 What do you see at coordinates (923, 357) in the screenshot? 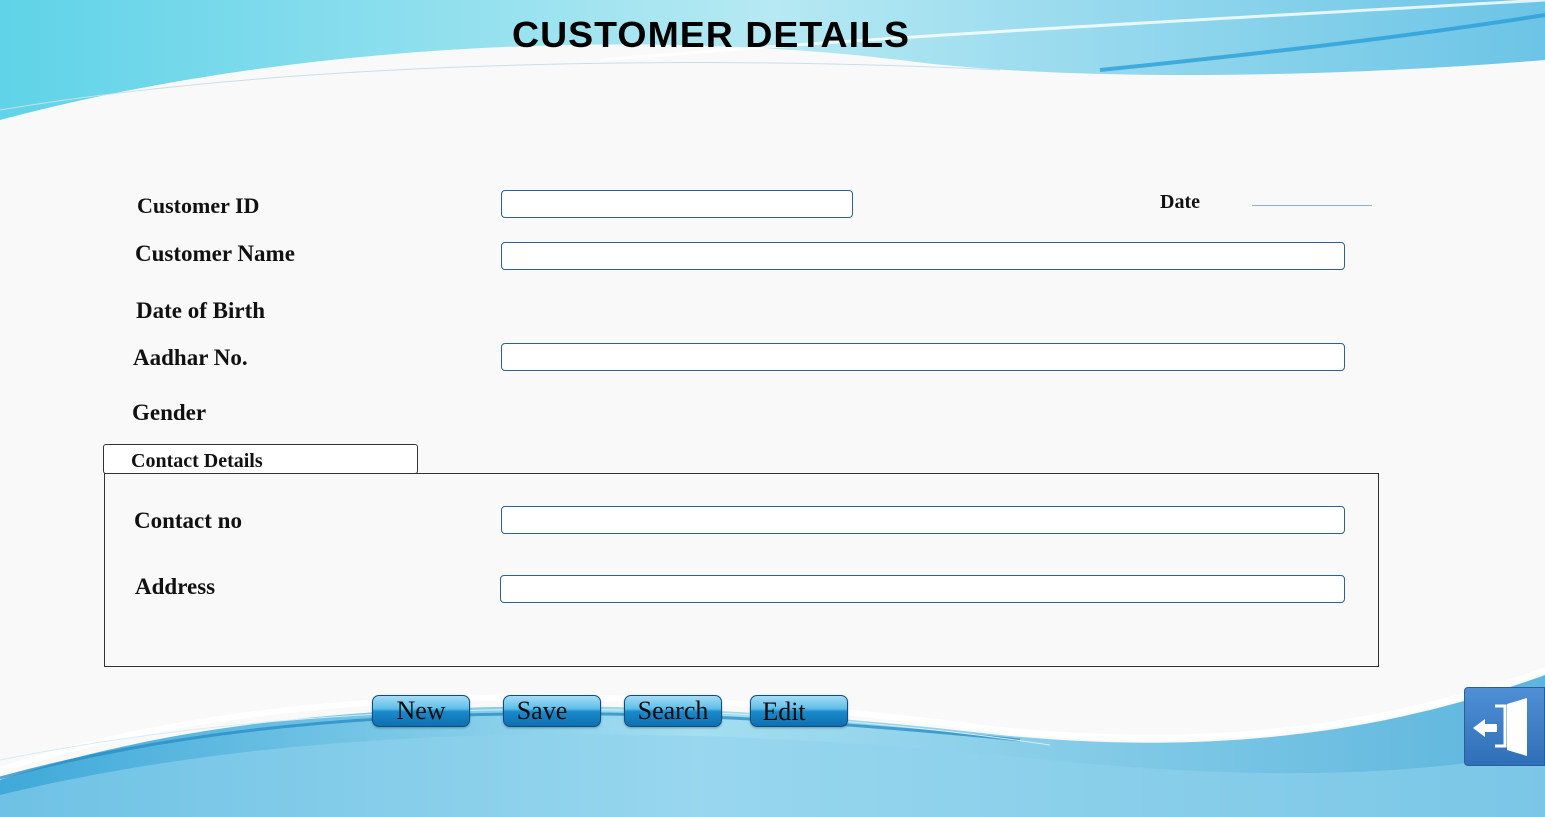
I see `aadhar-no-input` at bounding box center [923, 357].